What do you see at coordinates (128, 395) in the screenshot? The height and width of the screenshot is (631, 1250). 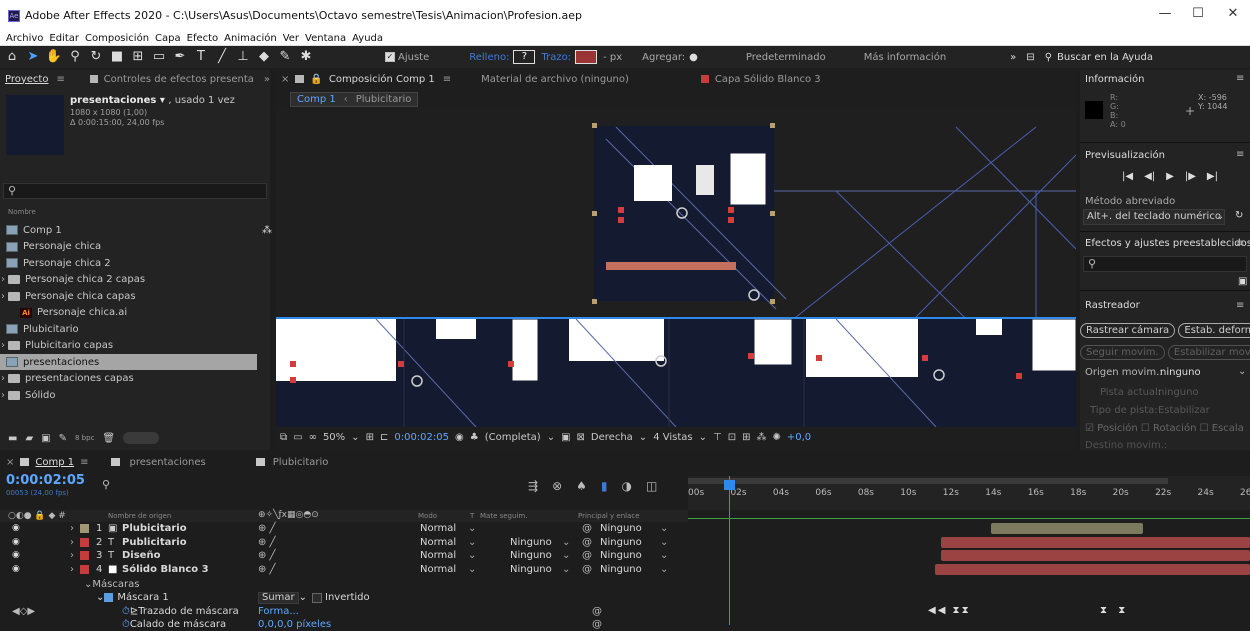 I see `project-item: › Sólido` at bounding box center [128, 395].